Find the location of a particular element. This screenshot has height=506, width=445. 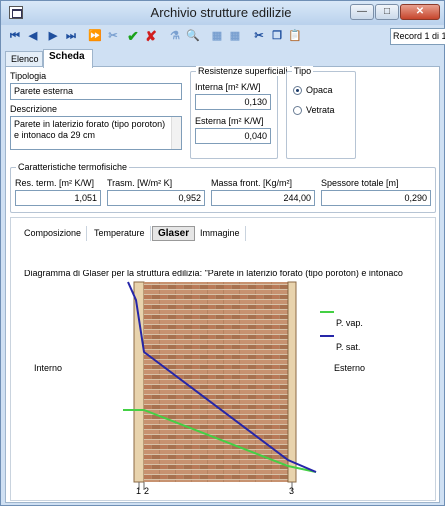

res-term-field: 1,051 is located at coordinates (58, 198).